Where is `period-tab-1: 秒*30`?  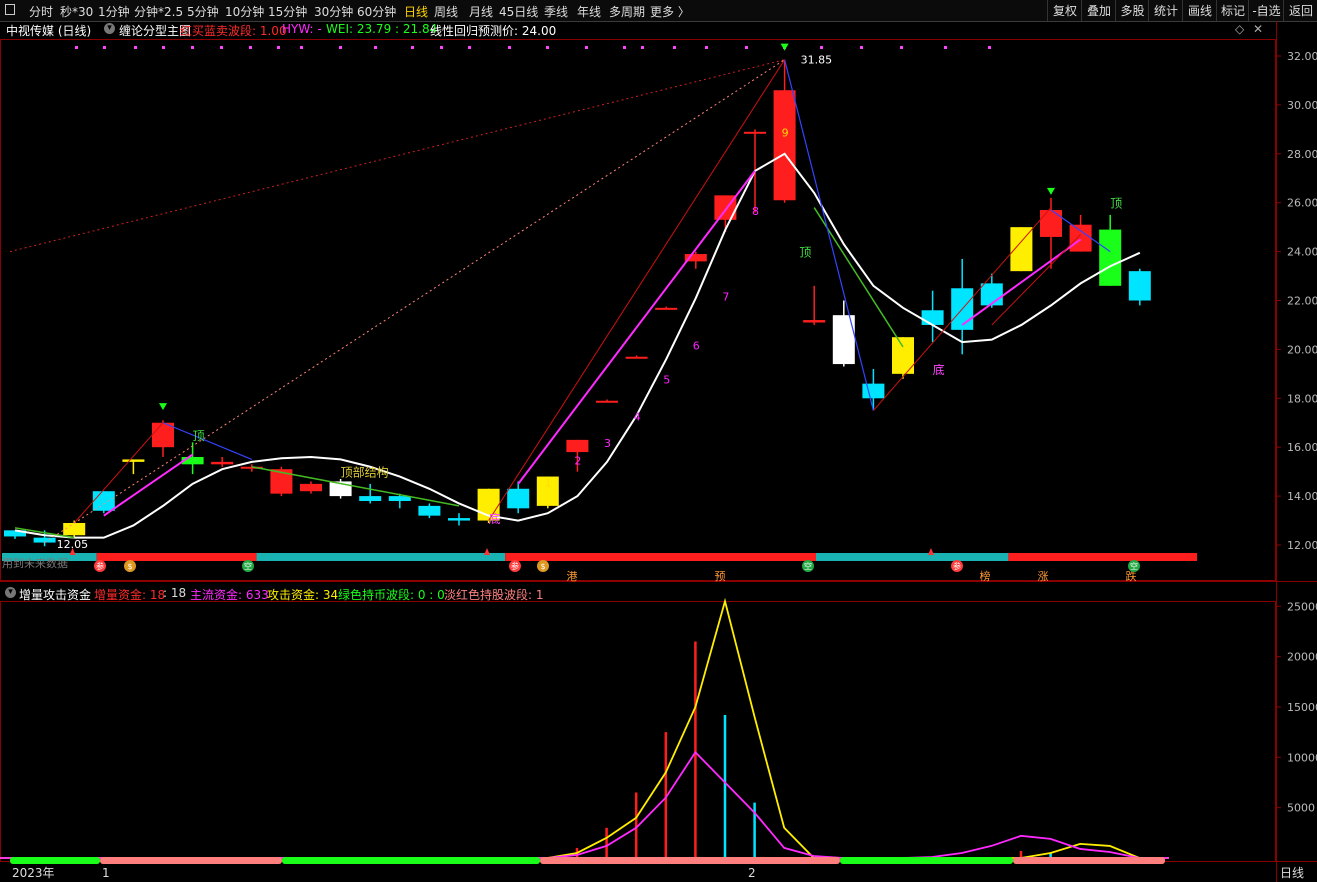
period-tab-1: 秒*30 is located at coordinates (76, 11).